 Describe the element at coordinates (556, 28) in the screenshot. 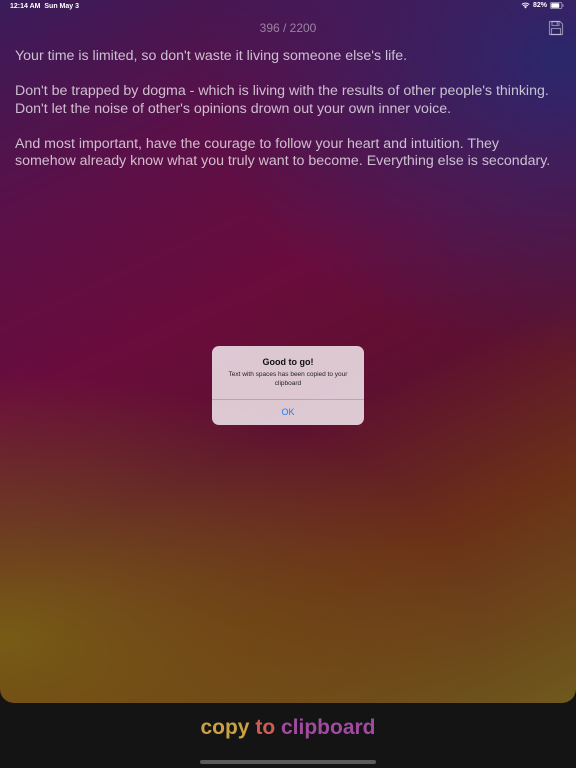

I see `floppy-disk-icon` at that location.